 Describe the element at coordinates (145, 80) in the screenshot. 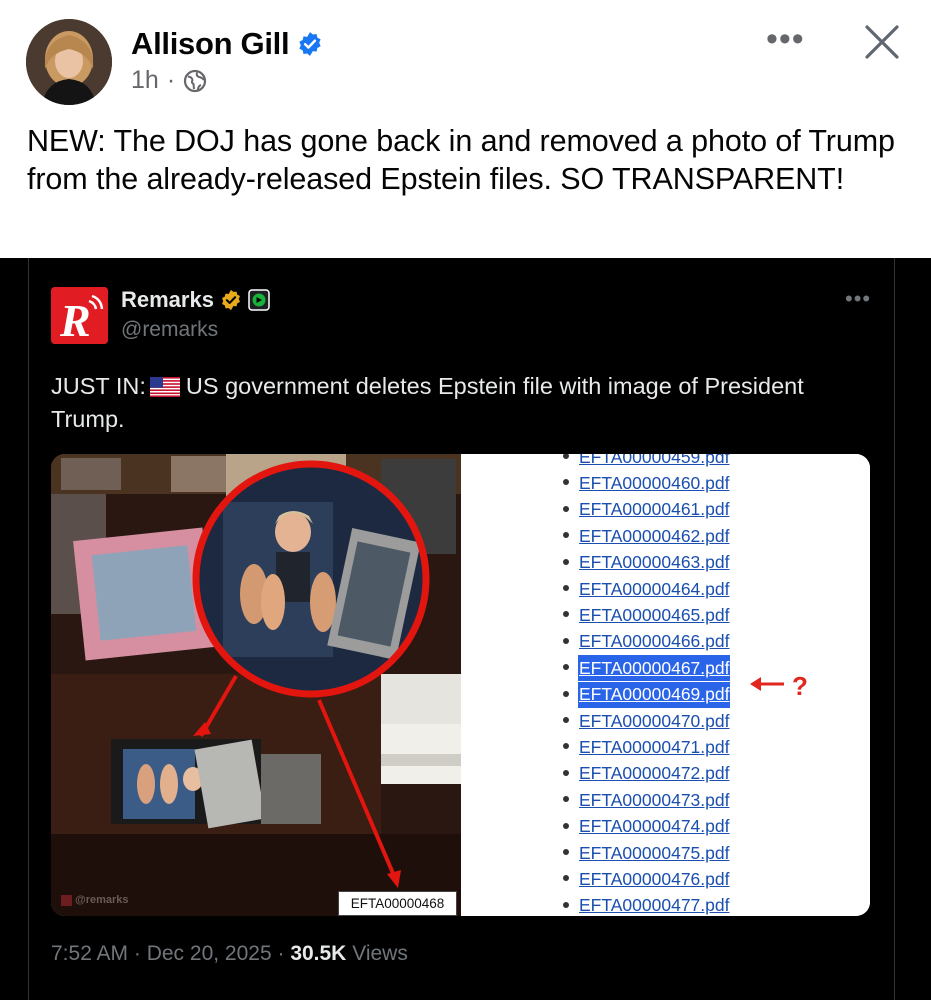

I see `post-time: 1h` at that location.